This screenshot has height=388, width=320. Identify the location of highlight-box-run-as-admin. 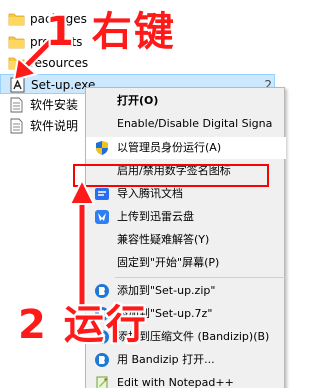
(171, 175).